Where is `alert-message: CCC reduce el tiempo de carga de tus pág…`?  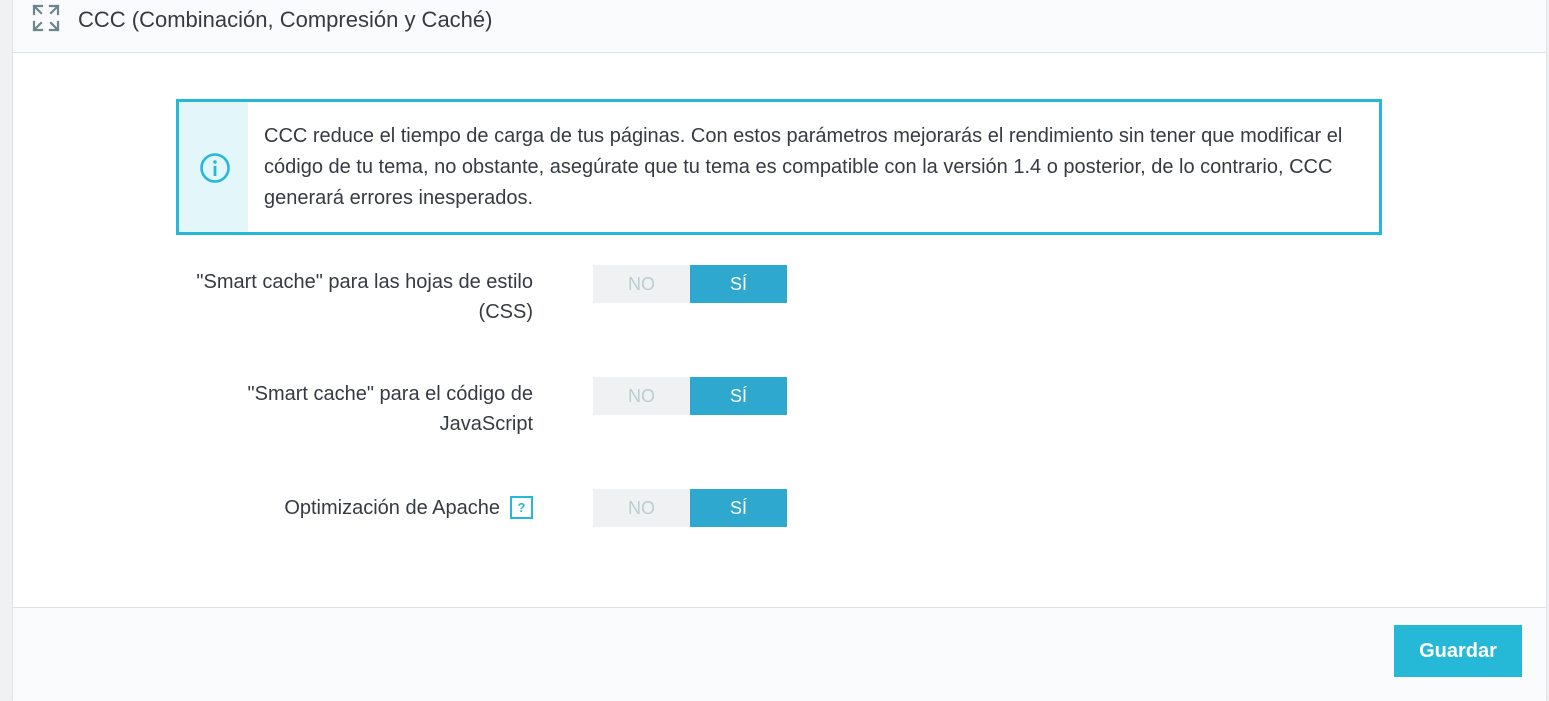
alert-message: CCC reduce el tiempo de carga de tus pág… is located at coordinates (803, 167).